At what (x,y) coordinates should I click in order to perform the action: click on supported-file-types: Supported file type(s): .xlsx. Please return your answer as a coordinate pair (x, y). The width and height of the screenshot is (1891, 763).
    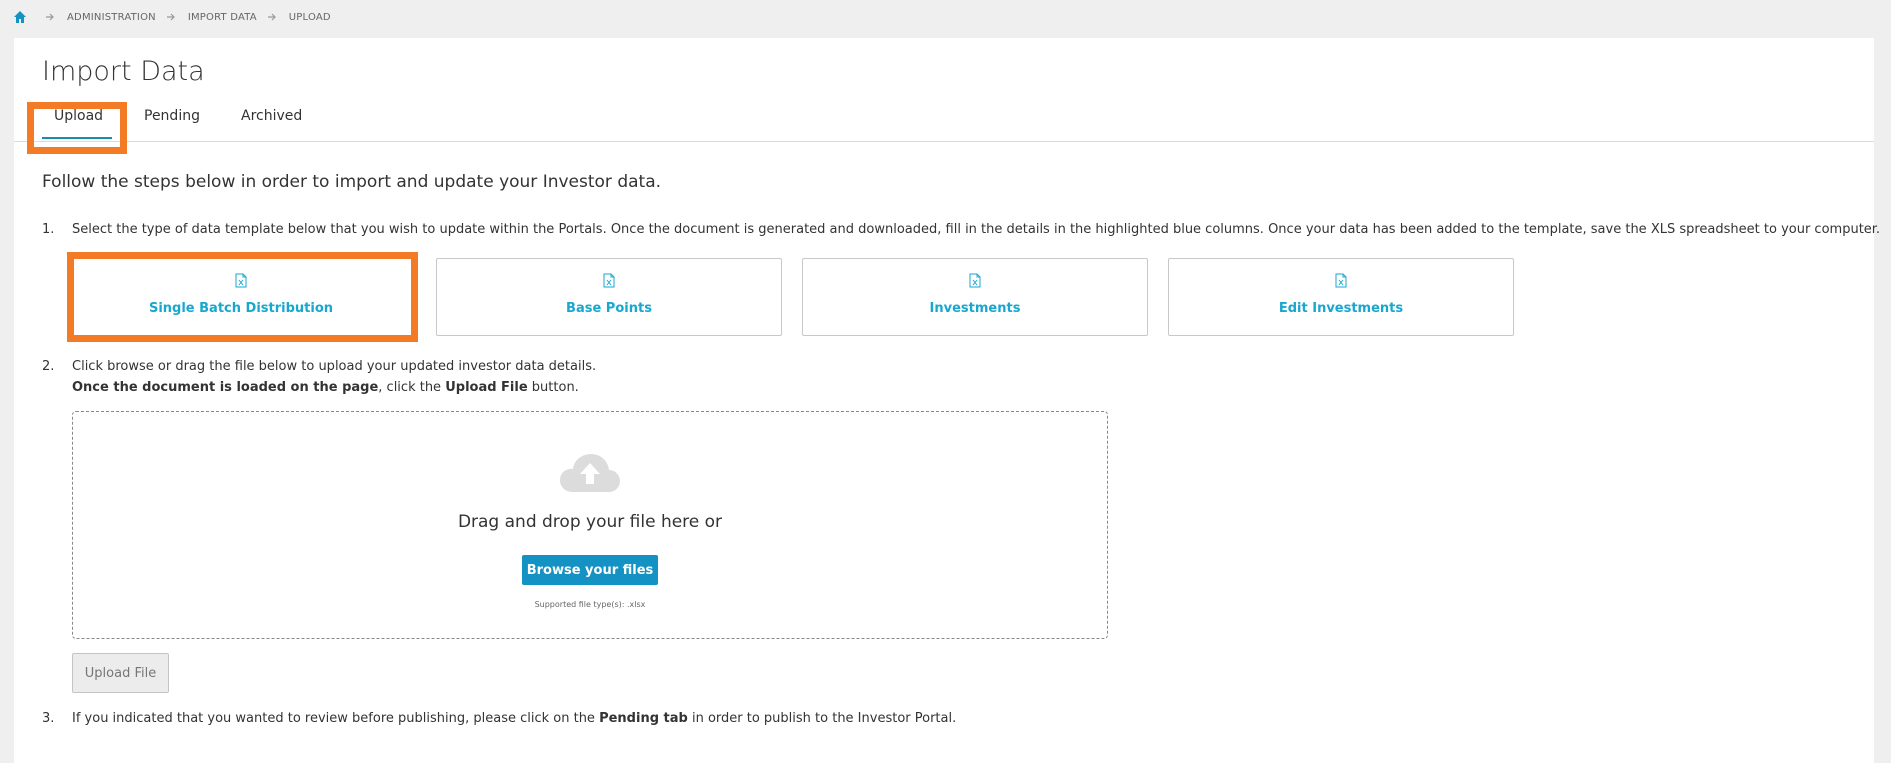
    Looking at the image, I should click on (590, 604).